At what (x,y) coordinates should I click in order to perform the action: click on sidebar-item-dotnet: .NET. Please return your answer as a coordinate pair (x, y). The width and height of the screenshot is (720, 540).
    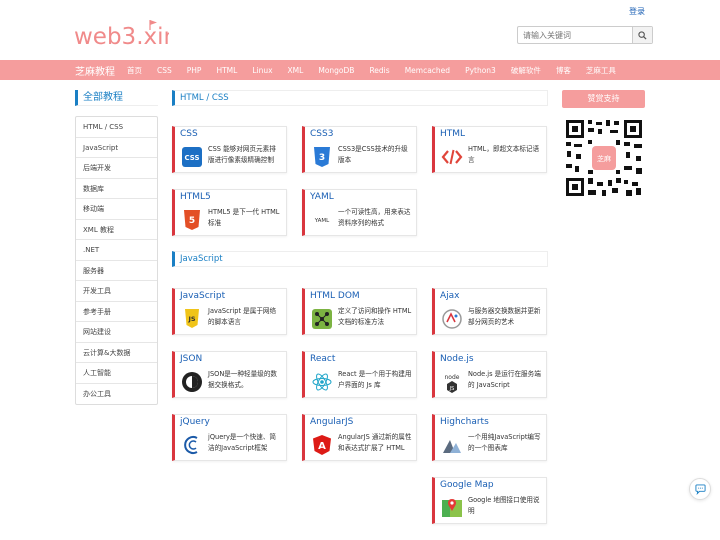
    Looking at the image, I should click on (116, 250).